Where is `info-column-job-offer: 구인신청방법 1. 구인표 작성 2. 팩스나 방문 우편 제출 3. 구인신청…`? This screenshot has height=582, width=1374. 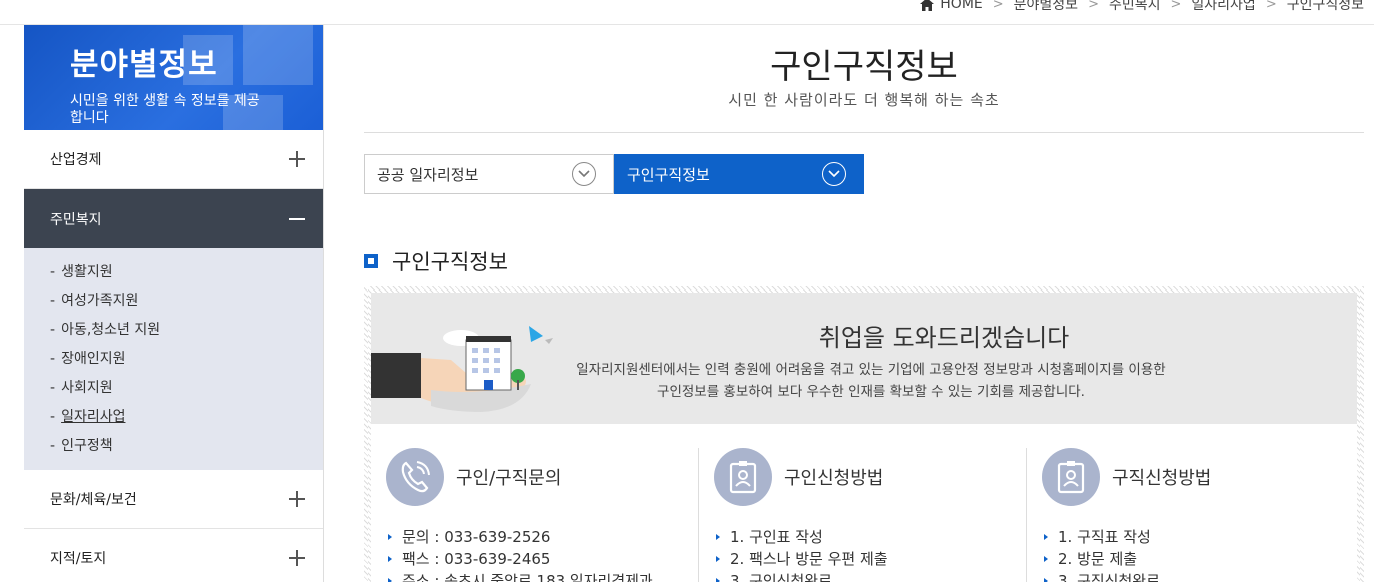 info-column-job-offer: 구인신청방법 1. 구인표 작성 2. 팩스나 방문 우편 제출 3. 구인신청… is located at coordinates (863, 515).